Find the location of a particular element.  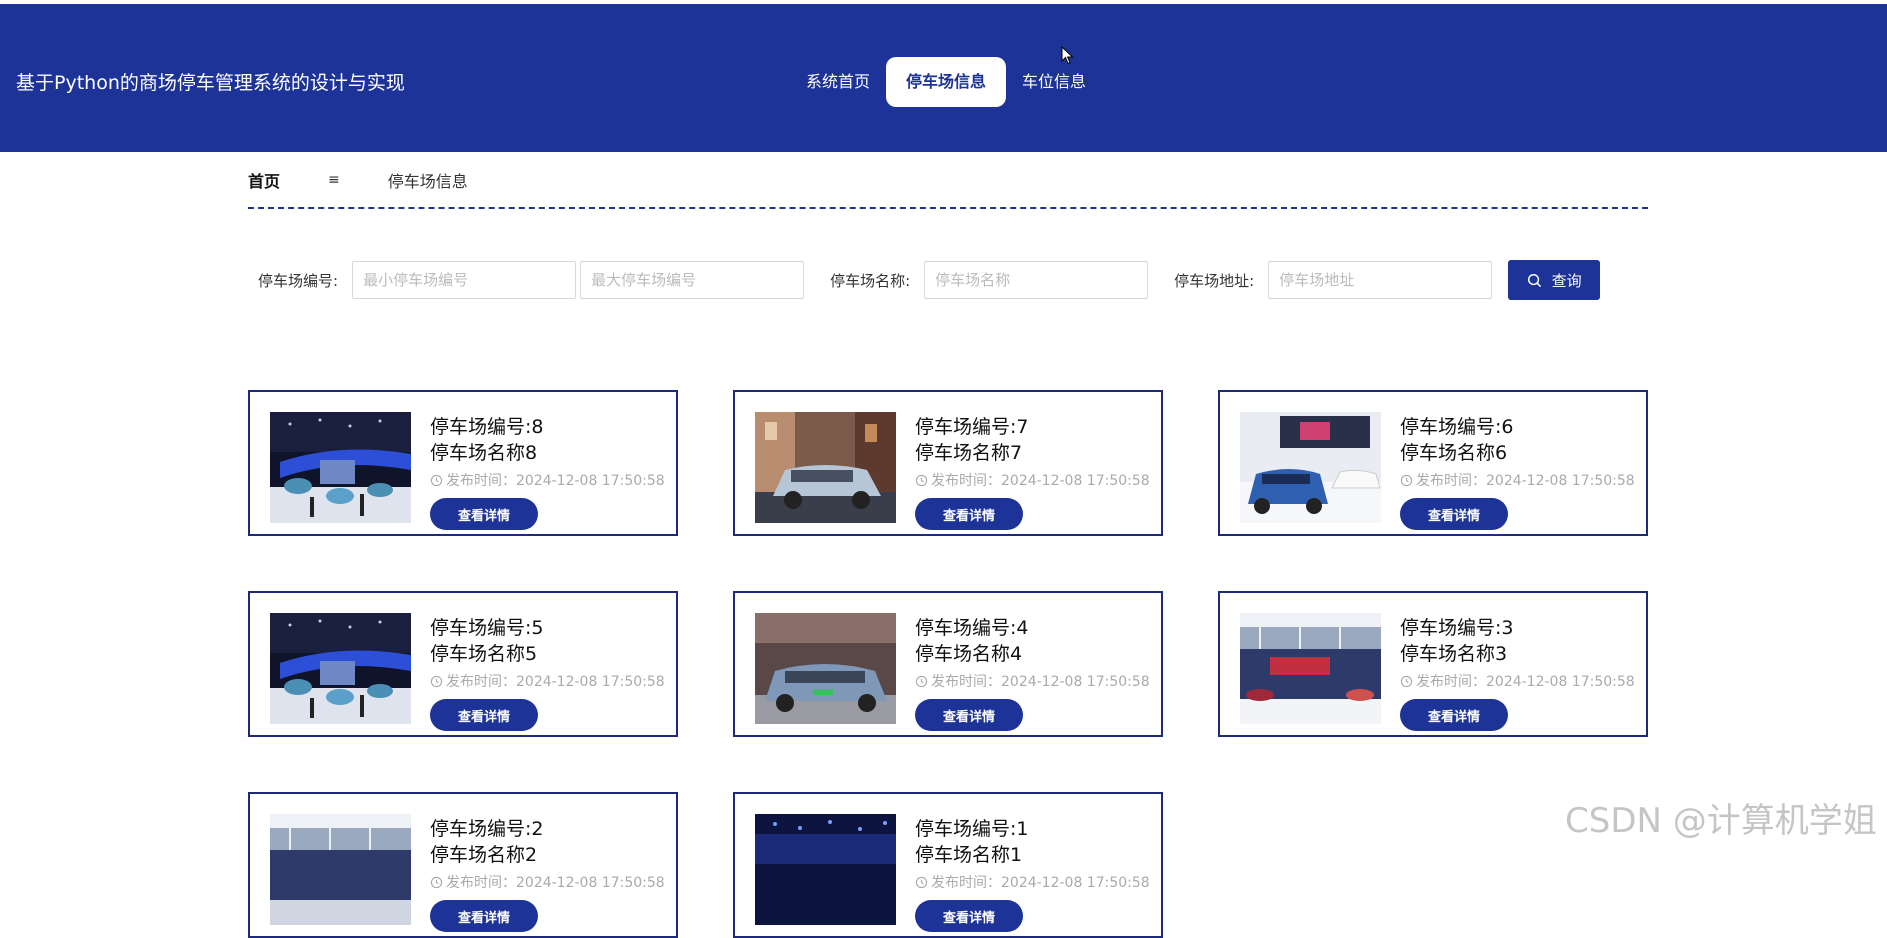

parking-lot-name: 停车场名称5 is located at coordinates (484, 654).